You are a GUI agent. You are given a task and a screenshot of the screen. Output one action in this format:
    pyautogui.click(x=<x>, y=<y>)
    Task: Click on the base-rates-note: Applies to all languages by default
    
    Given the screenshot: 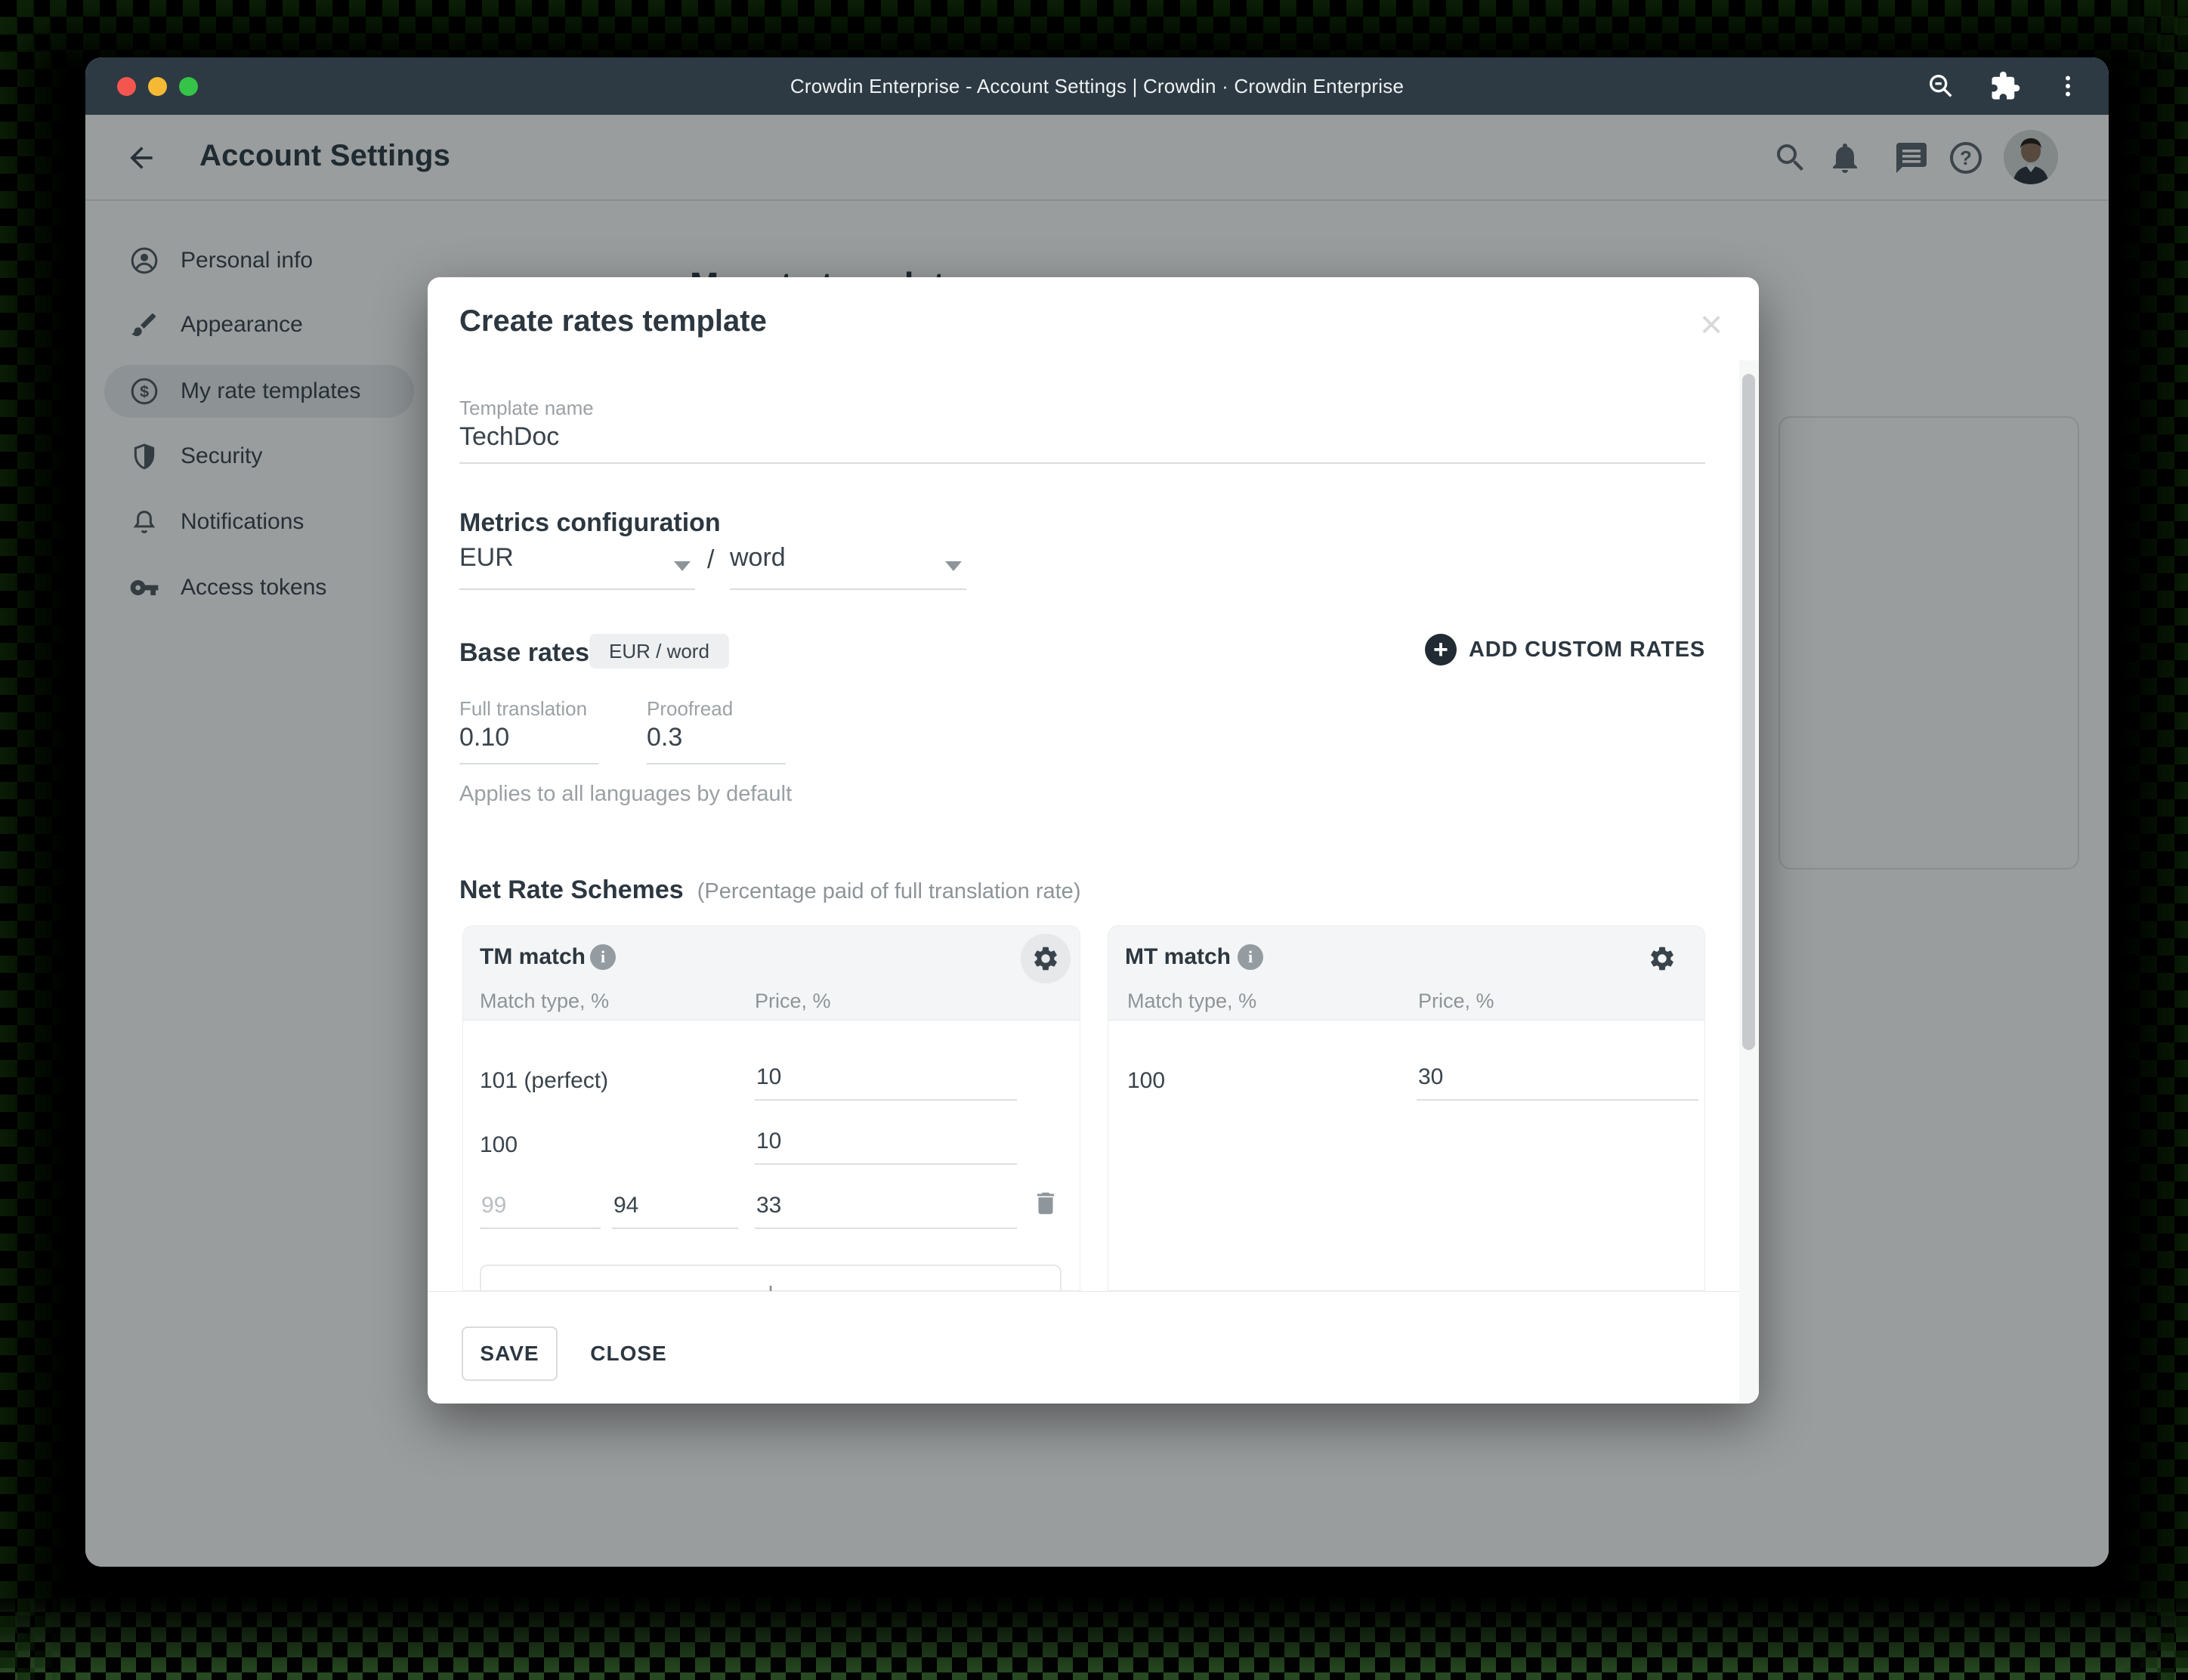 What is the action you would take?
    pyautogui.click(x=626, y=794)
    